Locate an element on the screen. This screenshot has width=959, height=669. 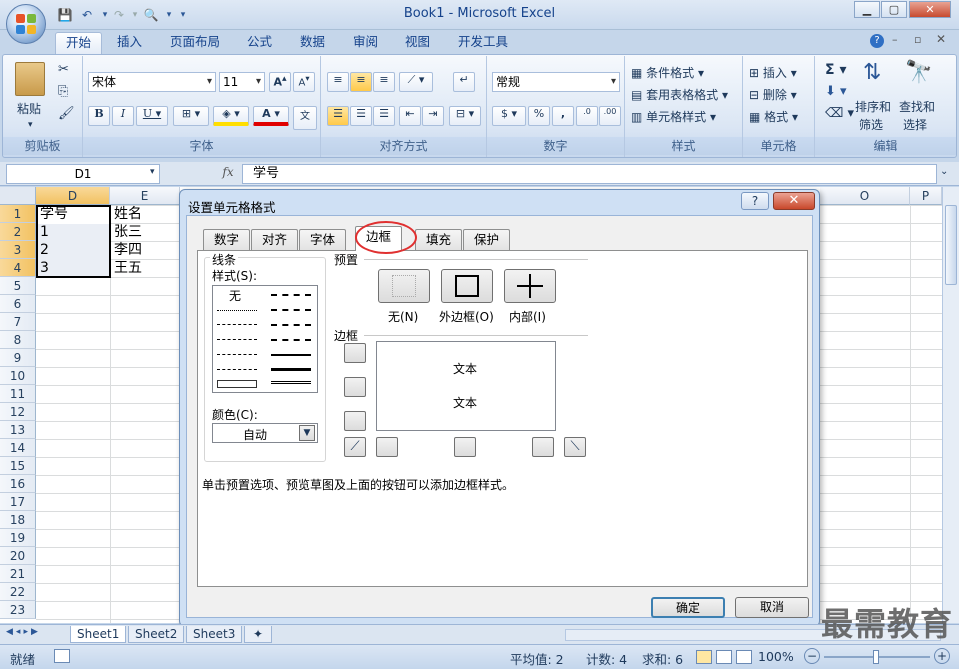
sheet-tab-1: Sheet1 is located at coordinates (98, 634).